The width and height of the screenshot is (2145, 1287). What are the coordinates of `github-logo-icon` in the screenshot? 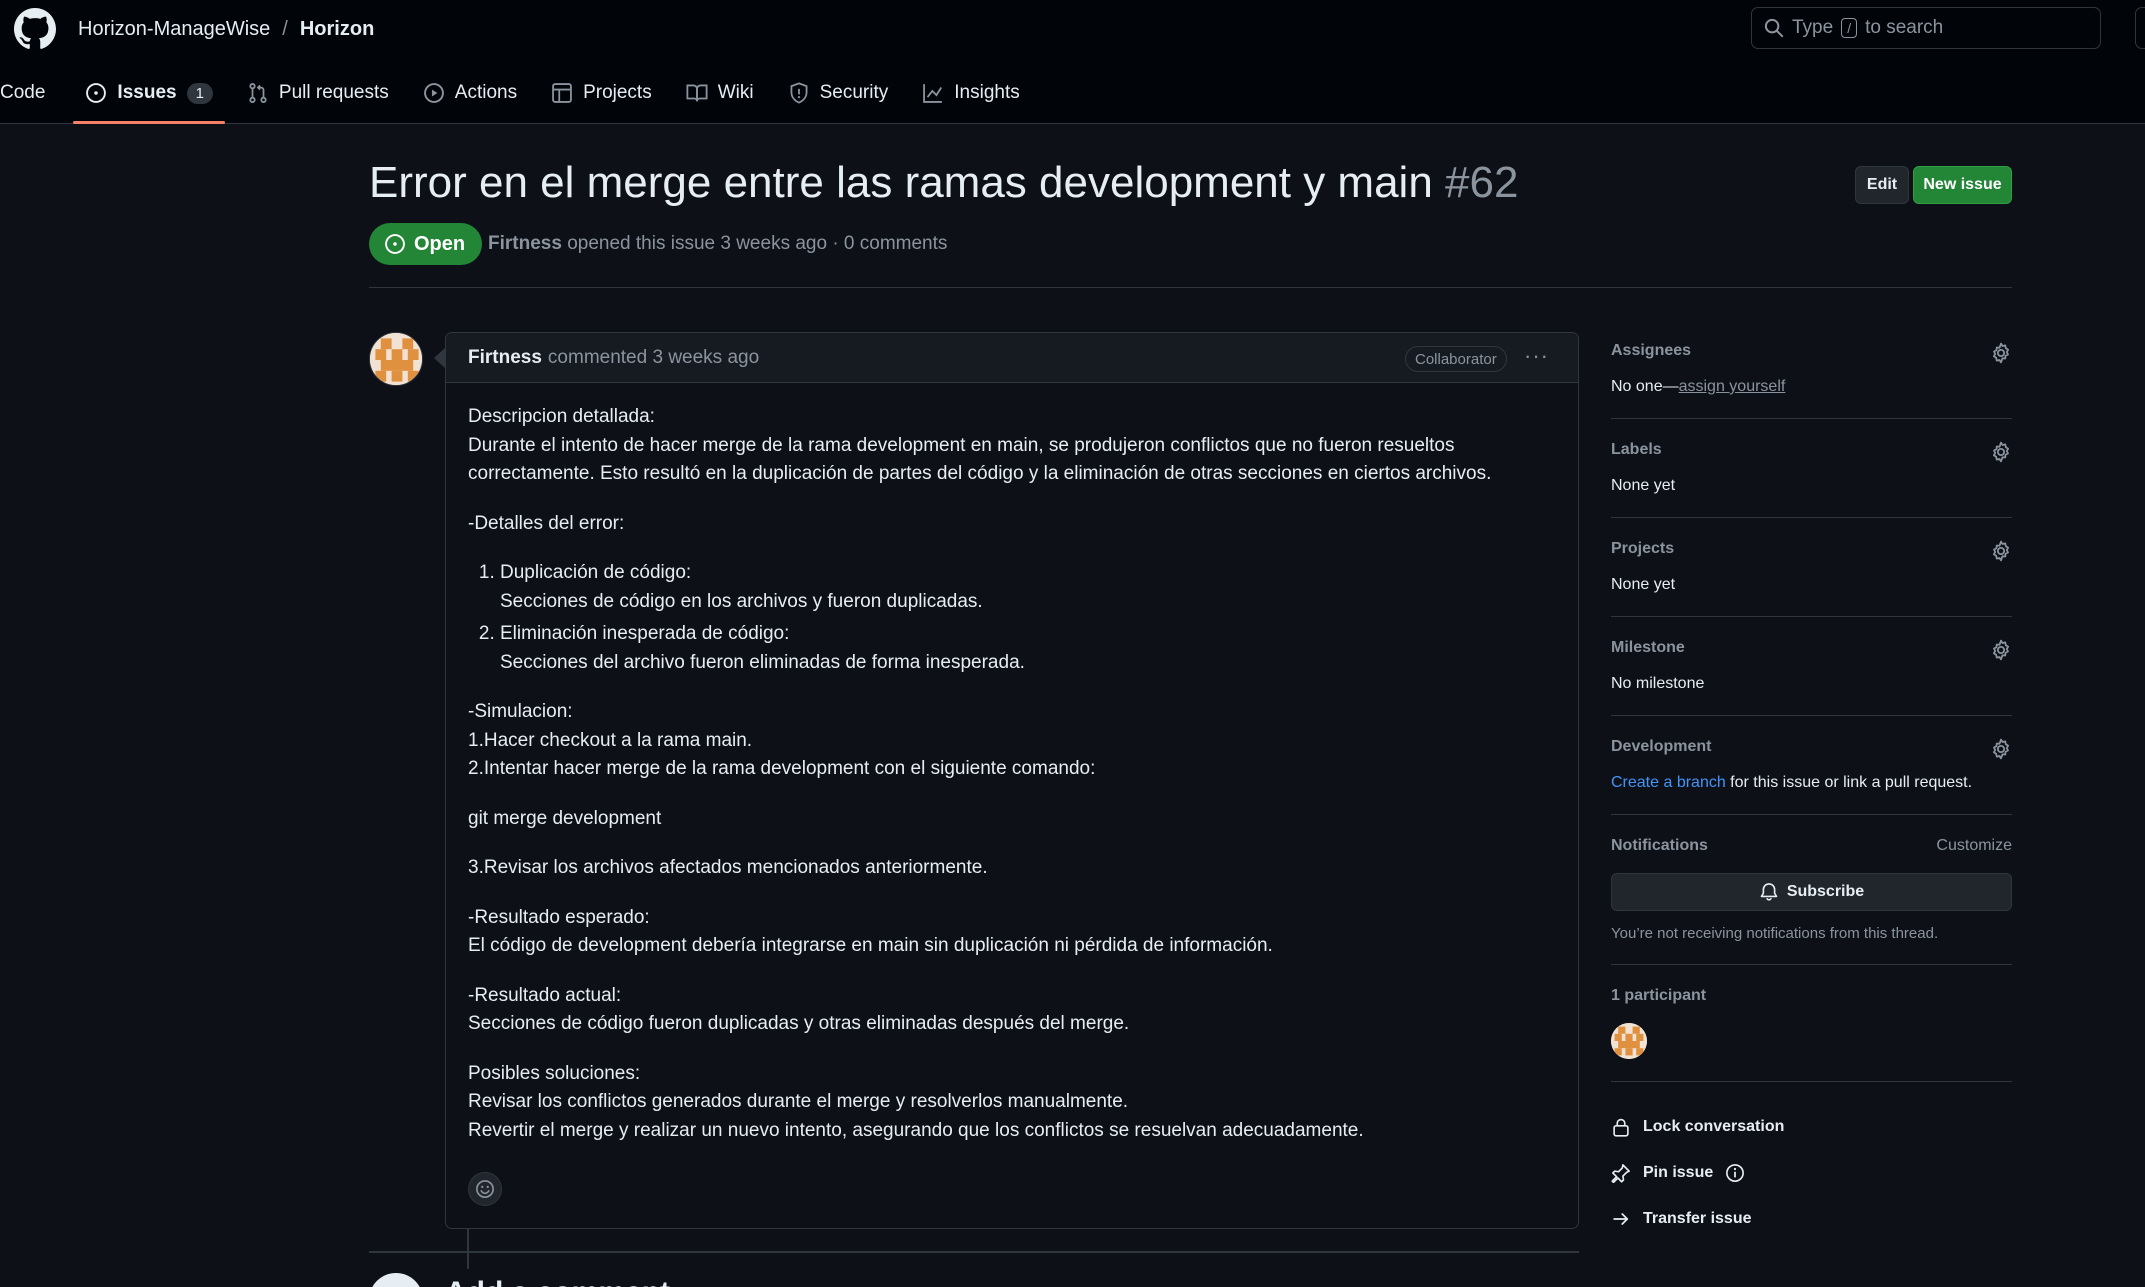 It's located at (35, 29).